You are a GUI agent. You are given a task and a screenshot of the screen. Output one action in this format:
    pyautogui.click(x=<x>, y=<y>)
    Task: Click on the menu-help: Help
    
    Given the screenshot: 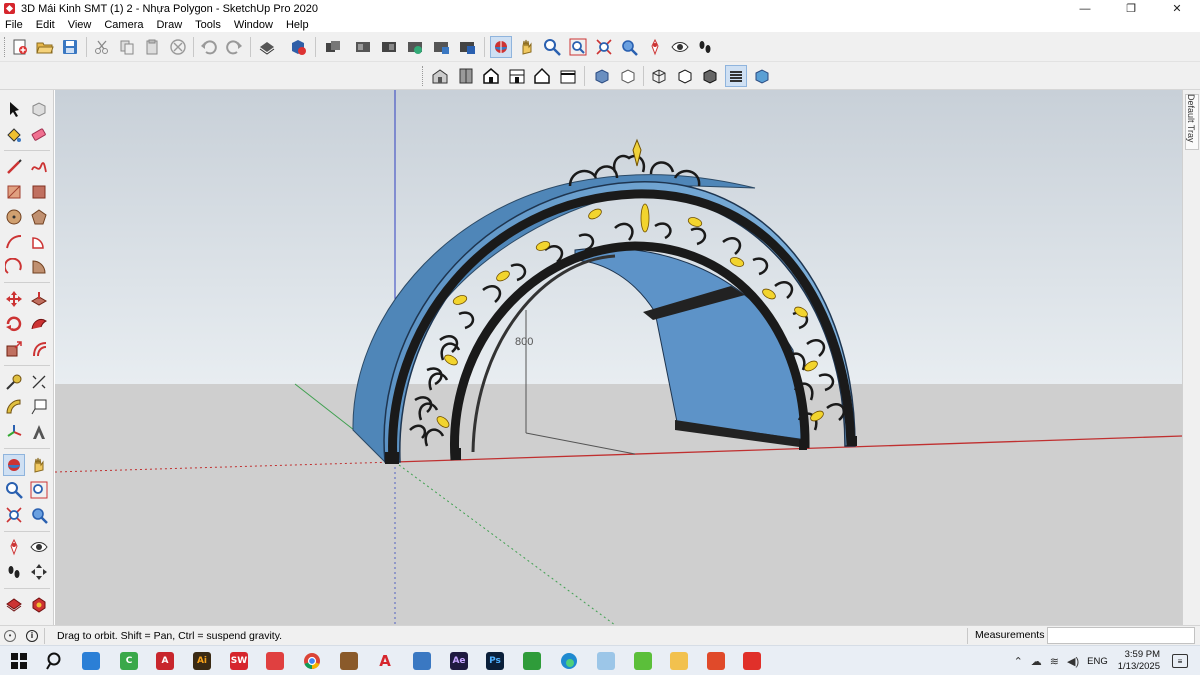 What is the action you would take?
    pyautogui.click(x=297, y=25)
    